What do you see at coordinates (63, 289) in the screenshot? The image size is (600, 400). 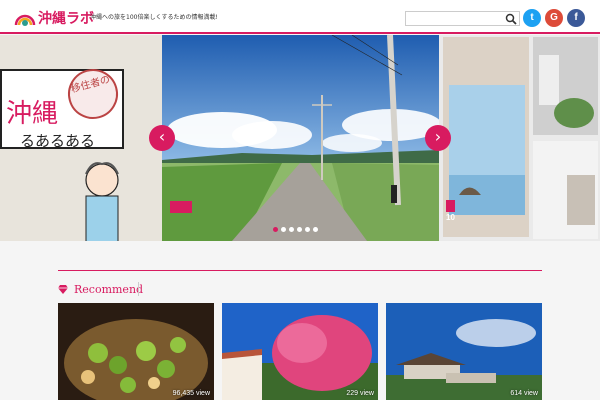 I see `diamond-icon` at bounding box center [63, 289].